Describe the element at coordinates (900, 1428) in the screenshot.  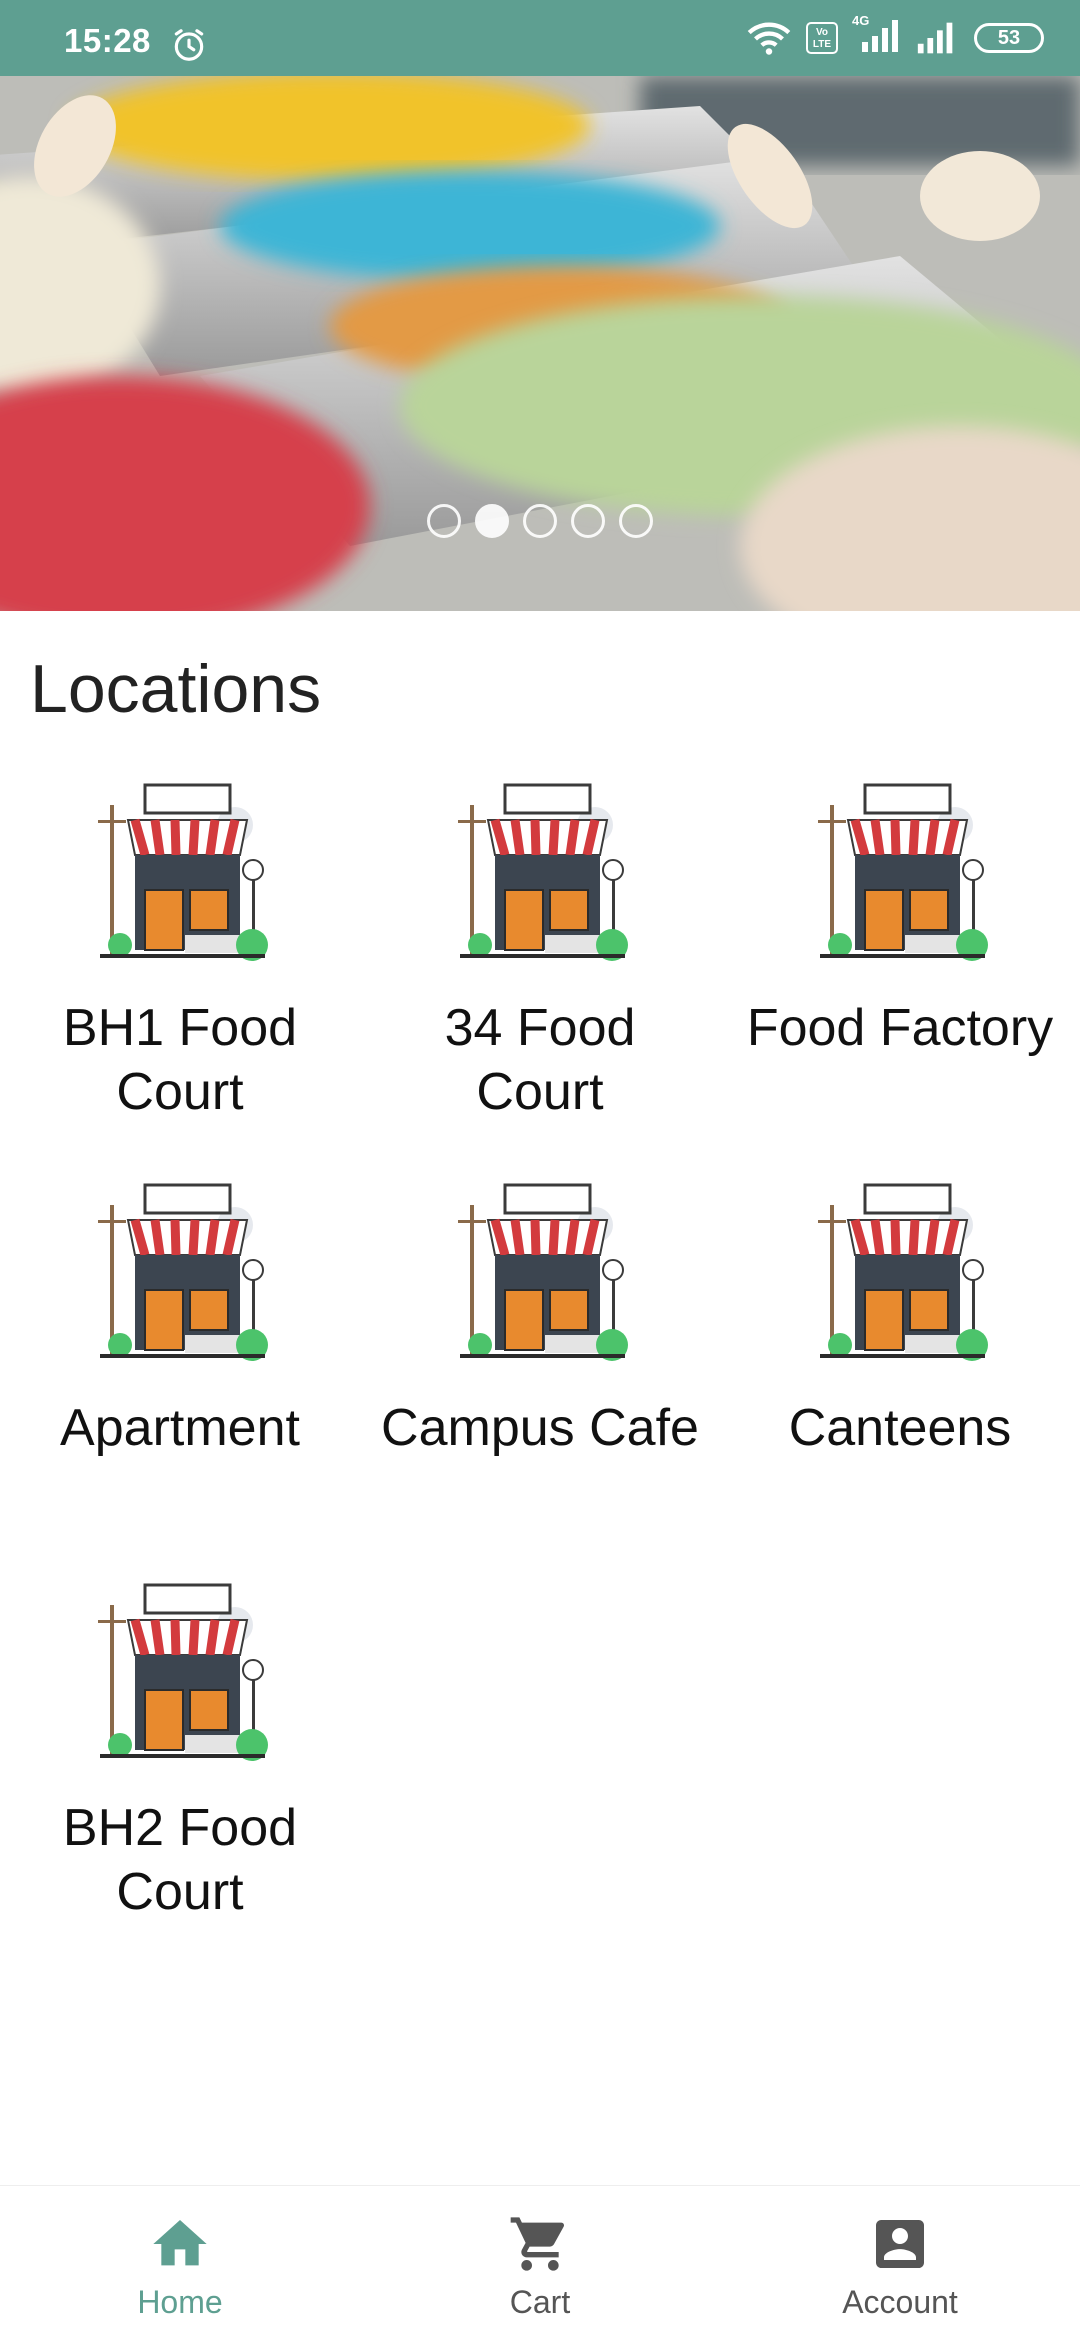
I see `location-label: Canteens` at that location.